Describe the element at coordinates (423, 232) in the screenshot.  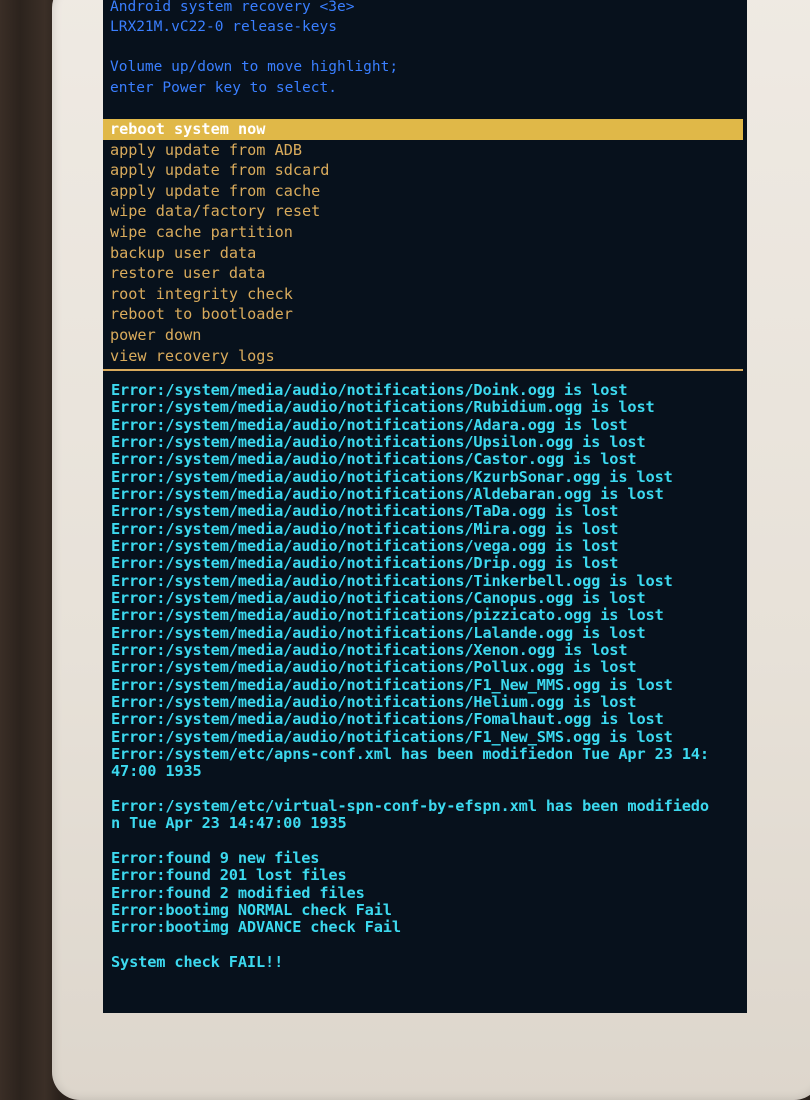
I see `menu-item-wipe-cache: wipe cache partition` at that location.